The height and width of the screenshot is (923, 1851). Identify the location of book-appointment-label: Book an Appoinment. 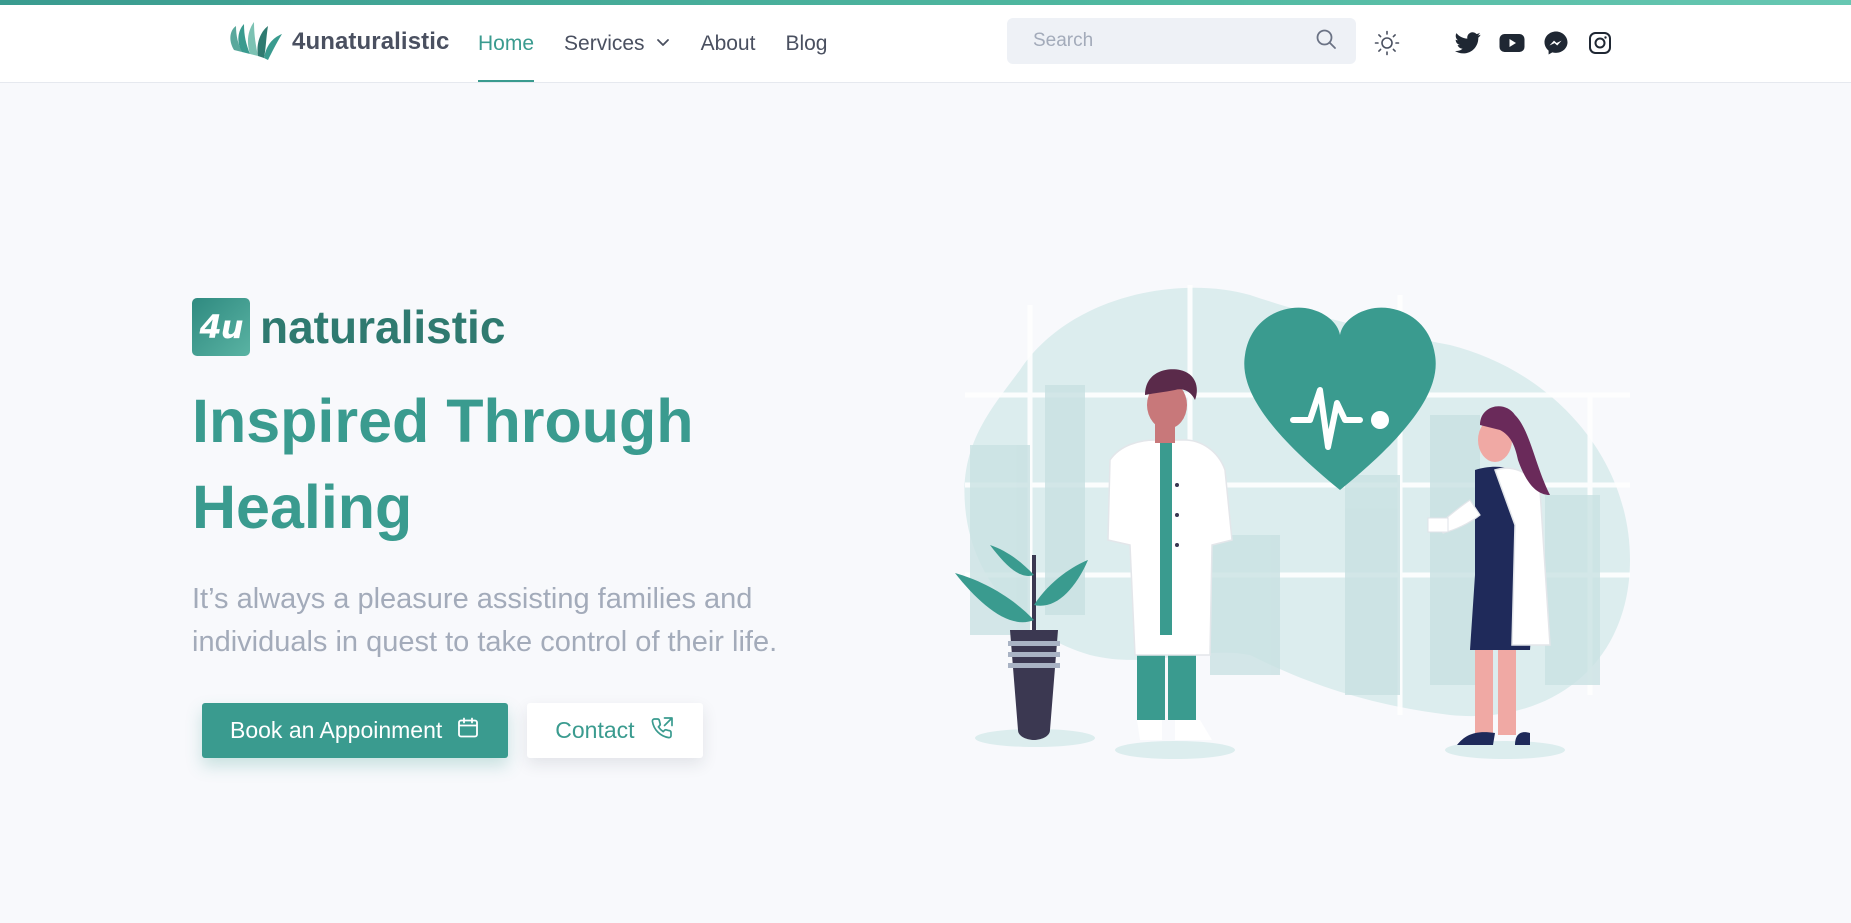
(336, 730).